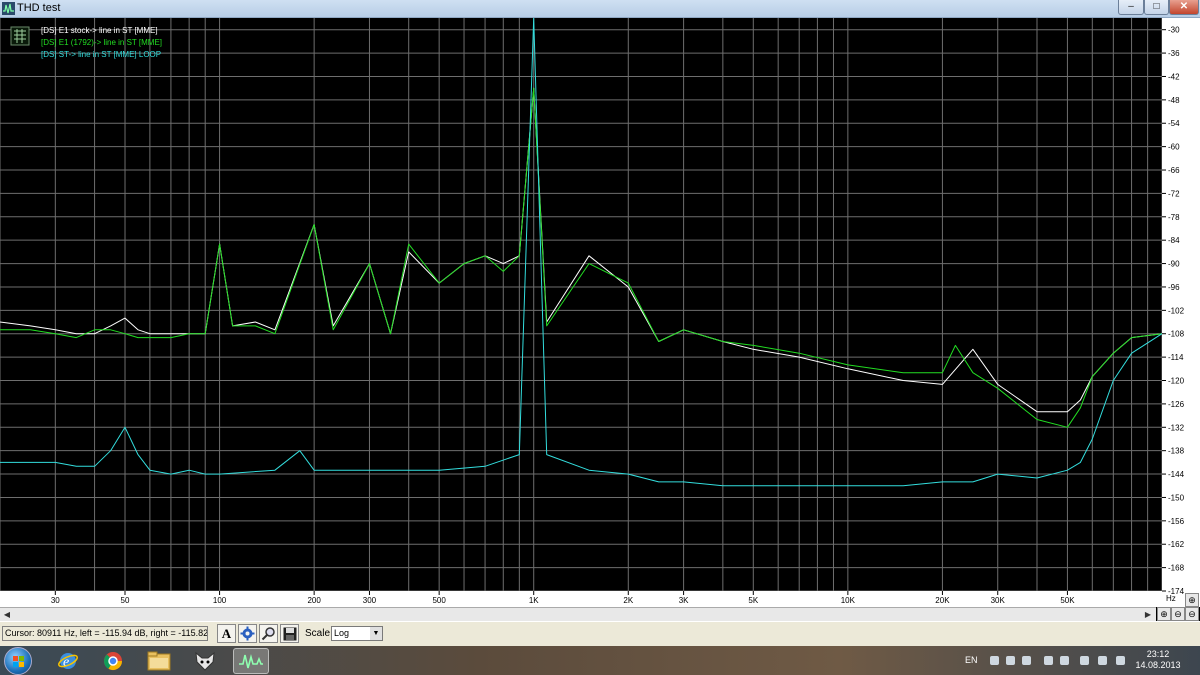  I want to click on x-tick-label: 3K, so click(684, 600).